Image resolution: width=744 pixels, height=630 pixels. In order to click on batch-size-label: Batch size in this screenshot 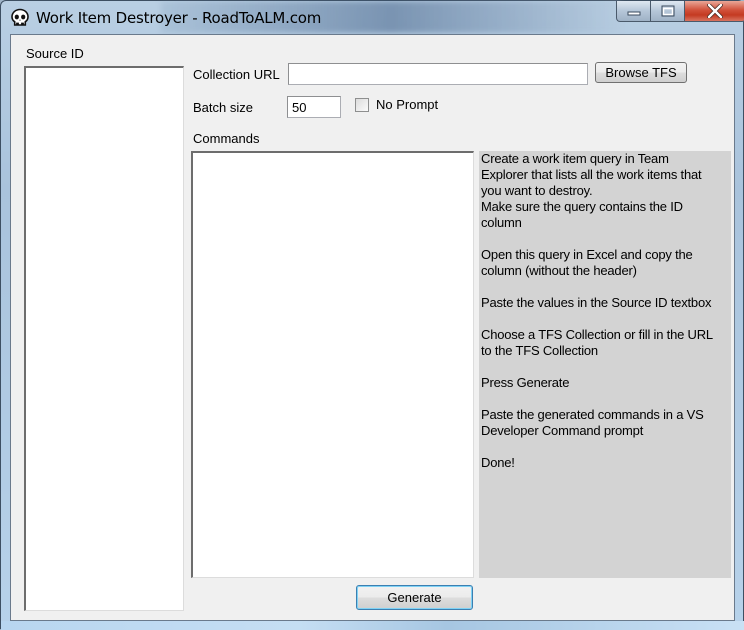, I will do `click(223, 107)`.